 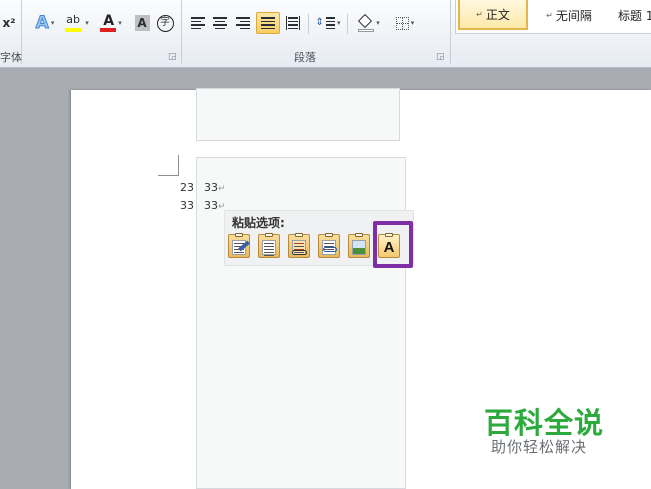 I want to click on style-no-spacing: ↵ 无间隔, so click(x=569, y=15).